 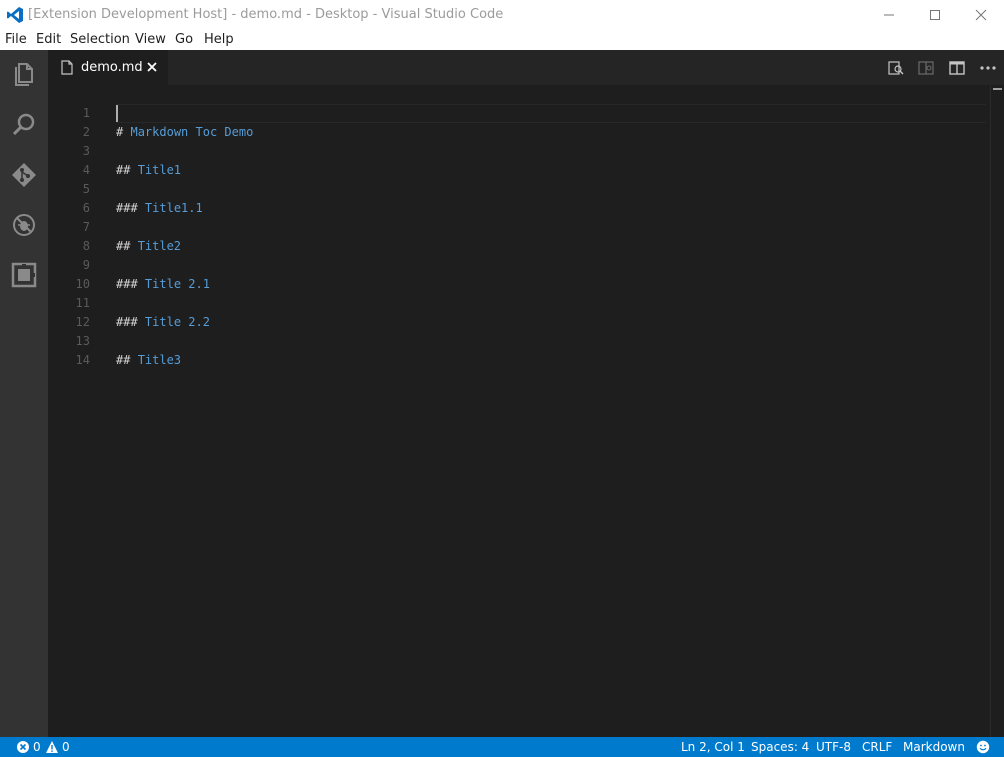 I want to click on maximize-icon, so click(x=935, y=15).